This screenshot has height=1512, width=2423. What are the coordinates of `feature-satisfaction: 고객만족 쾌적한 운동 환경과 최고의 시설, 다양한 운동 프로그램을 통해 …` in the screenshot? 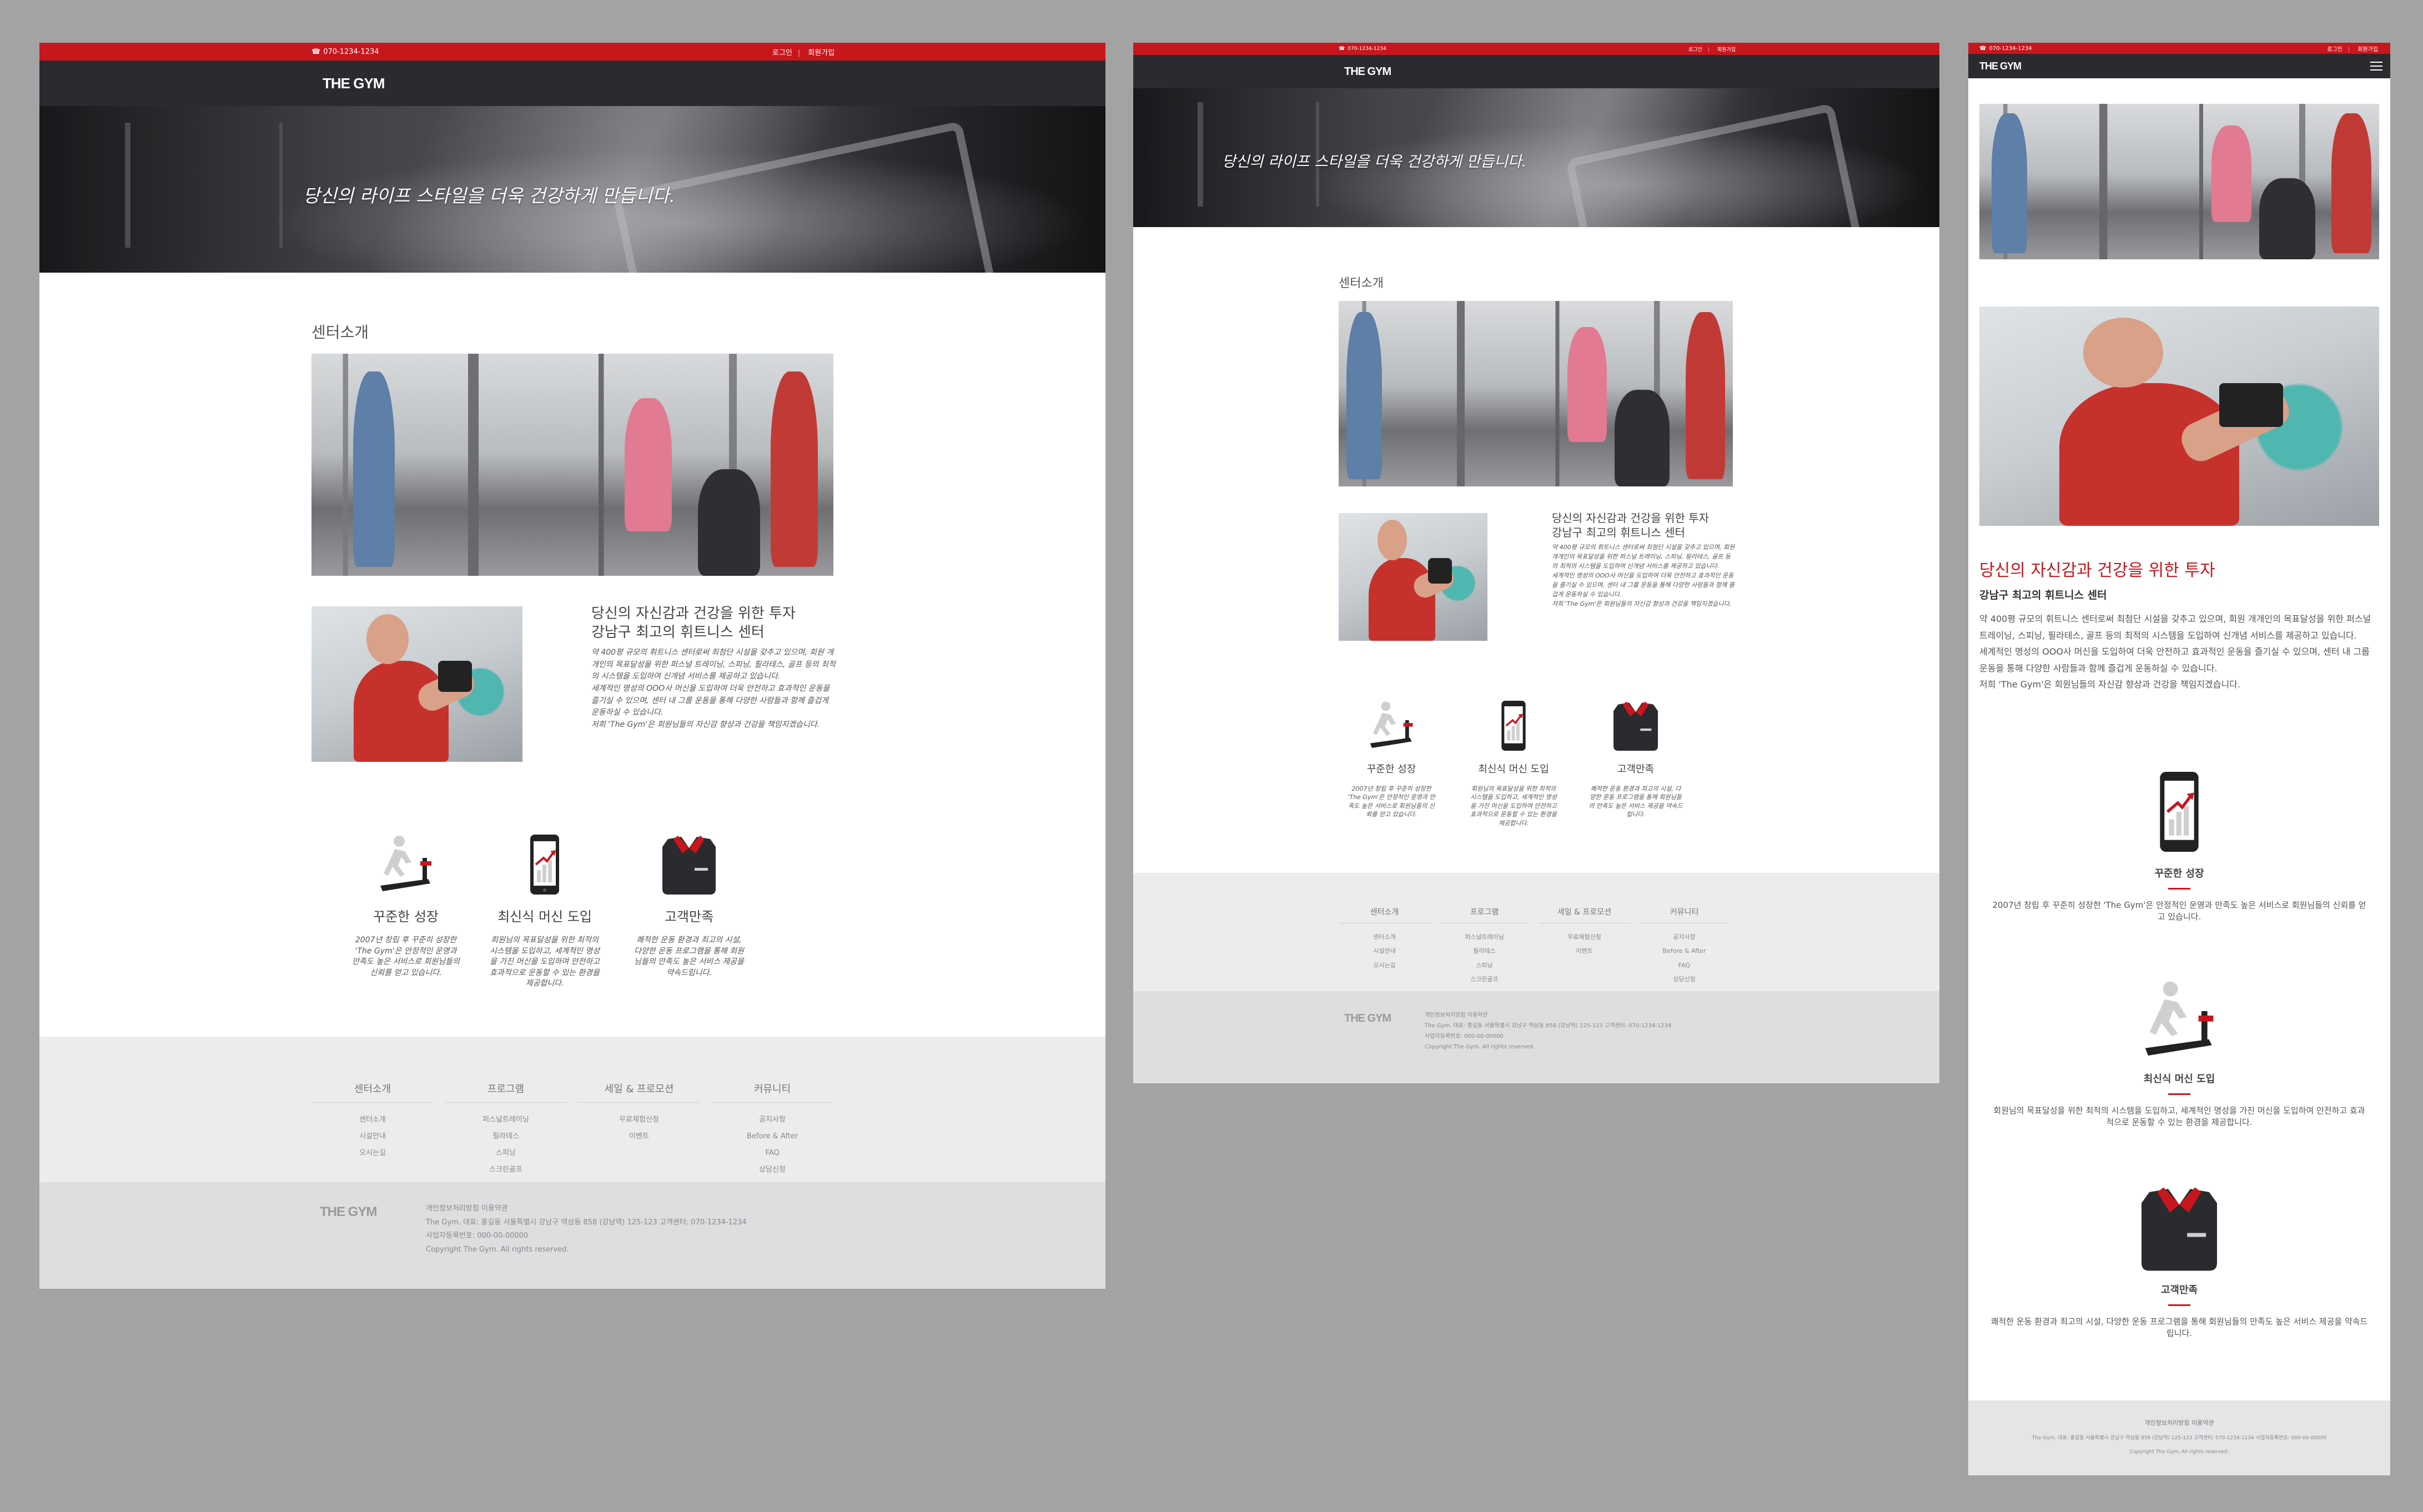 It's located at (1635, 758).